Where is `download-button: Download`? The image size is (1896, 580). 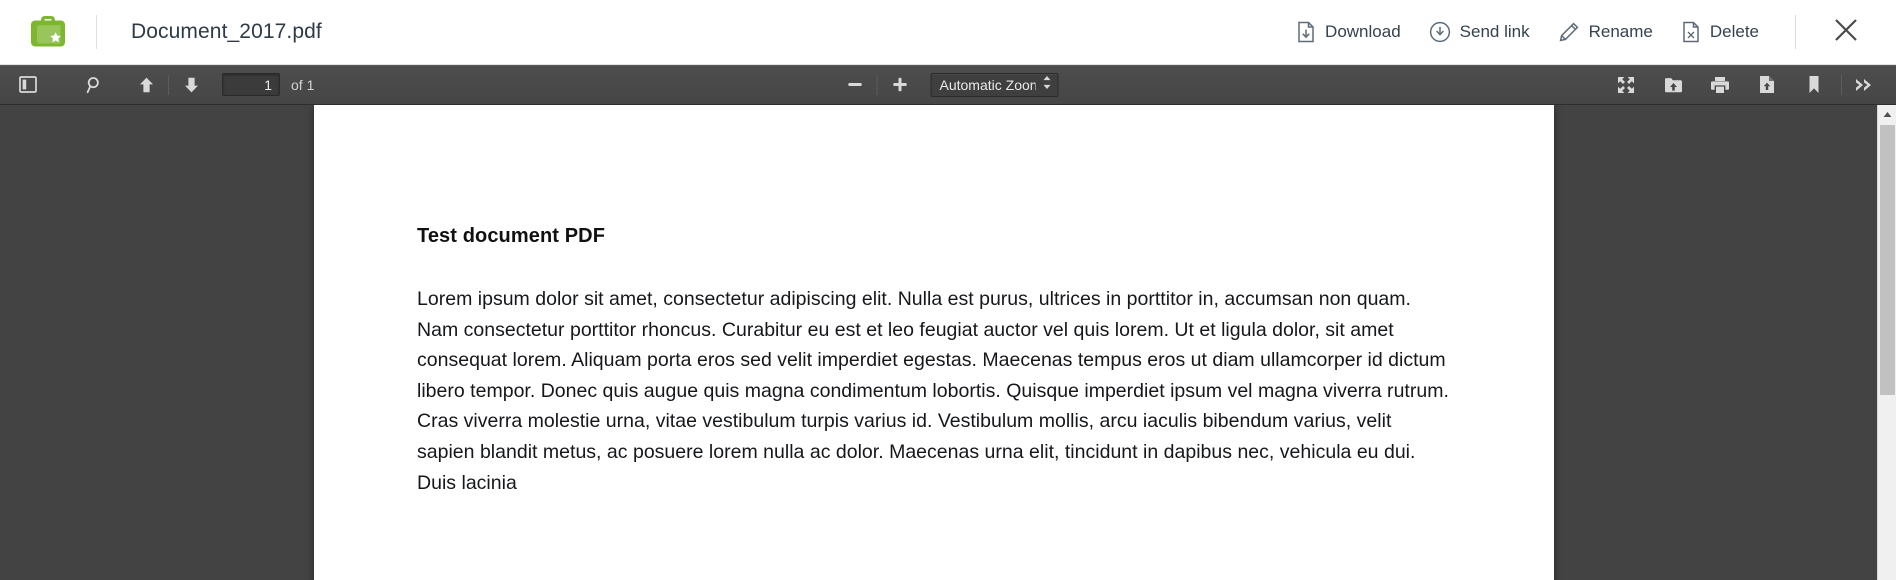 download-button: Download is located at coordinates (1348, 32).